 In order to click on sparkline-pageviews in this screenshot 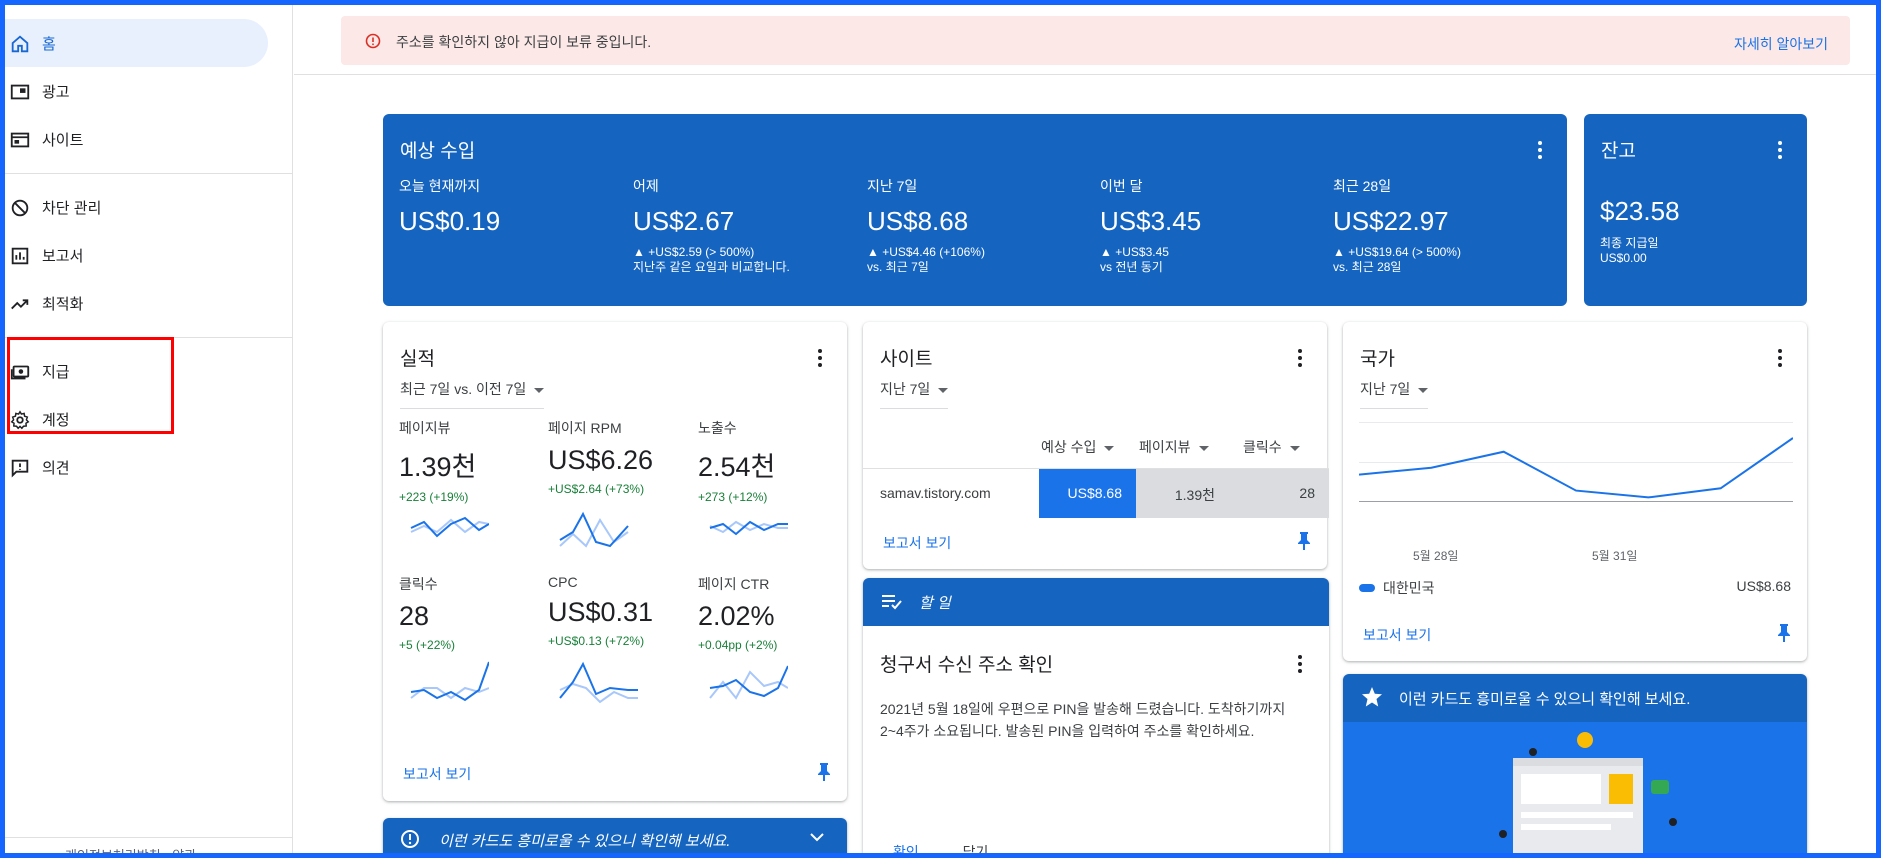, I will do `click(449, 527)`.